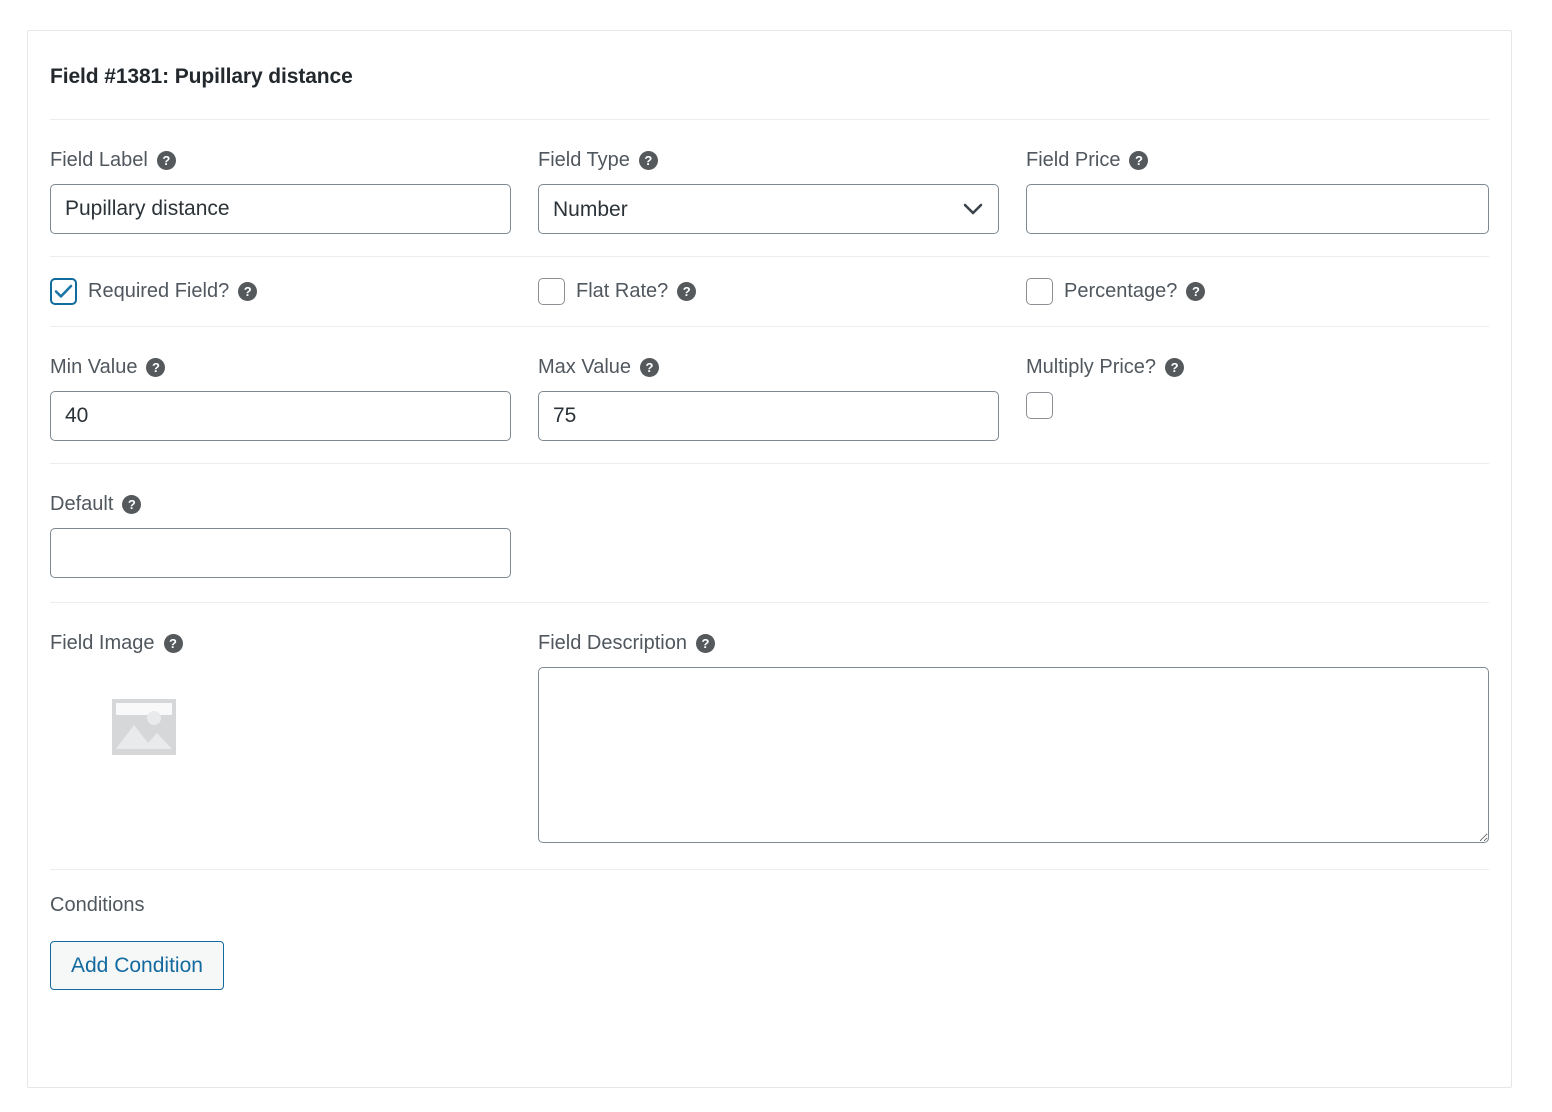  Describe the element at coordinates (280, 416) in the screenshot. I see `min-value-input` at that location.